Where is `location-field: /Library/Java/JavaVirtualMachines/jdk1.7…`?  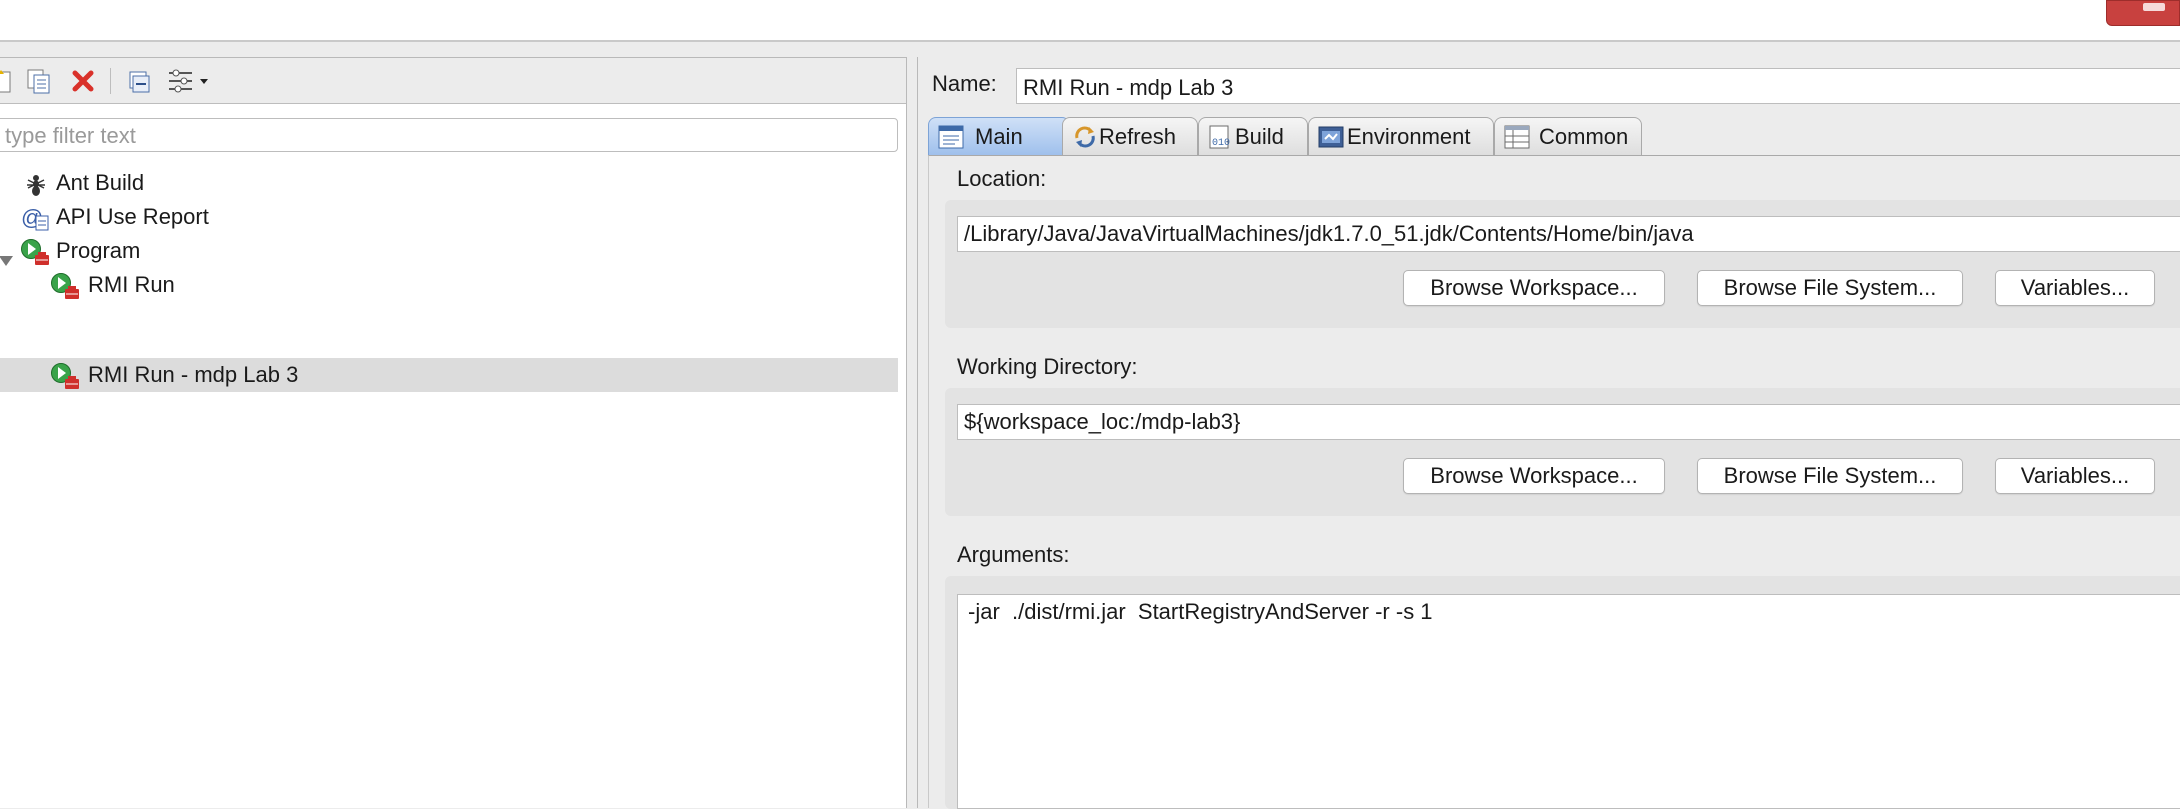
location-field: /Library/Java/JavaVirtualMachines/jdk1.7… is located at coordinates (1568, 234).